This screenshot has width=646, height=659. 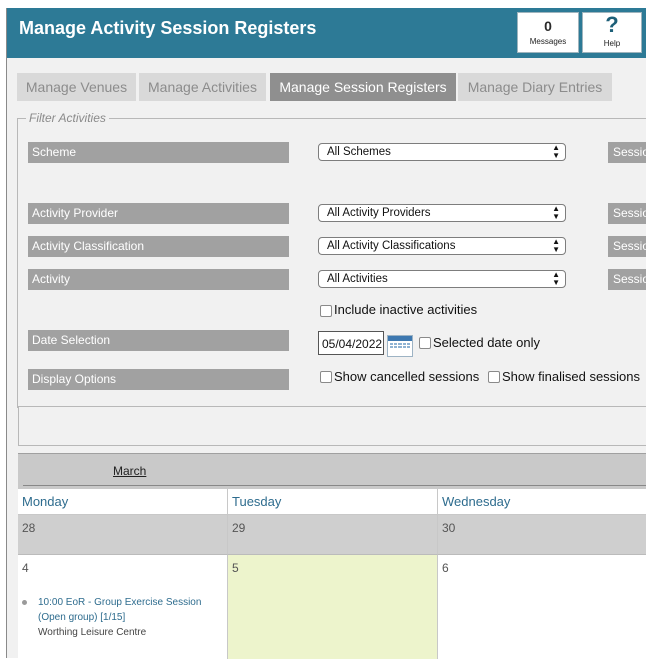 I want to click on activity-classification-label: Activity Classification, so click(x=158, y=246).